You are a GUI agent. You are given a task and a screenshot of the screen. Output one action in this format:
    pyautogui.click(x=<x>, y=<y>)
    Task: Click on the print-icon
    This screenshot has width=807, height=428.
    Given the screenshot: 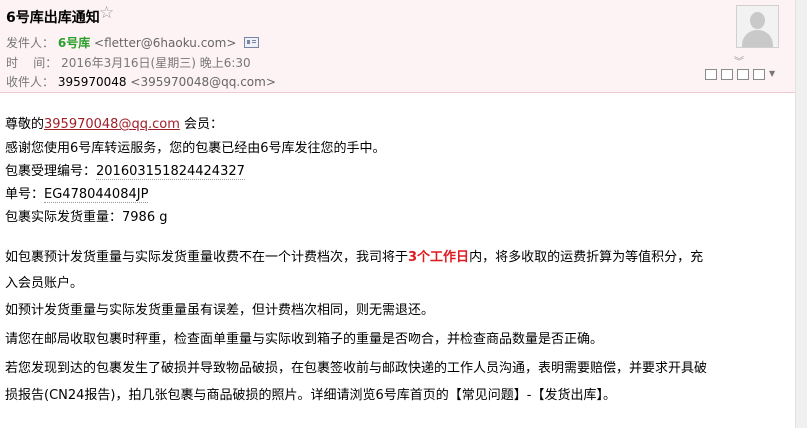 What is the action you would take?
    pyautogui.click(x=759, y=74)
    